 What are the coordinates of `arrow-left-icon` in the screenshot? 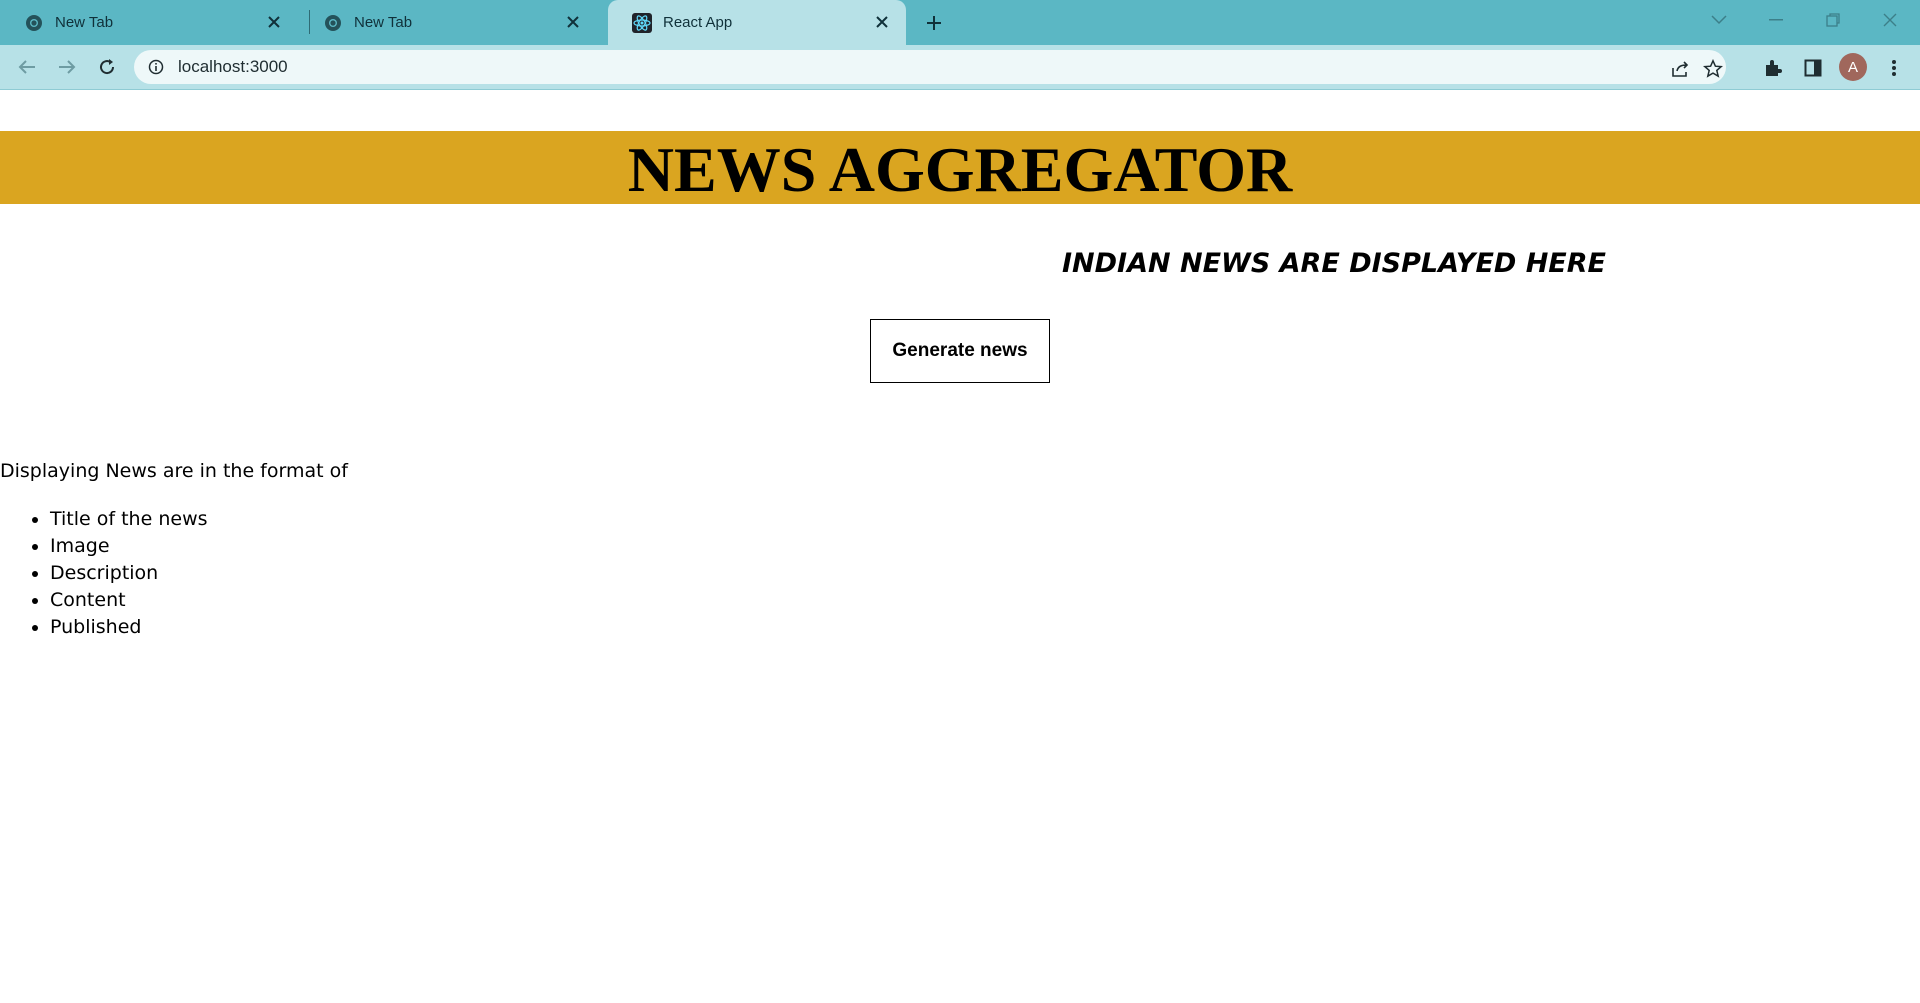 It's located at (26, 67).